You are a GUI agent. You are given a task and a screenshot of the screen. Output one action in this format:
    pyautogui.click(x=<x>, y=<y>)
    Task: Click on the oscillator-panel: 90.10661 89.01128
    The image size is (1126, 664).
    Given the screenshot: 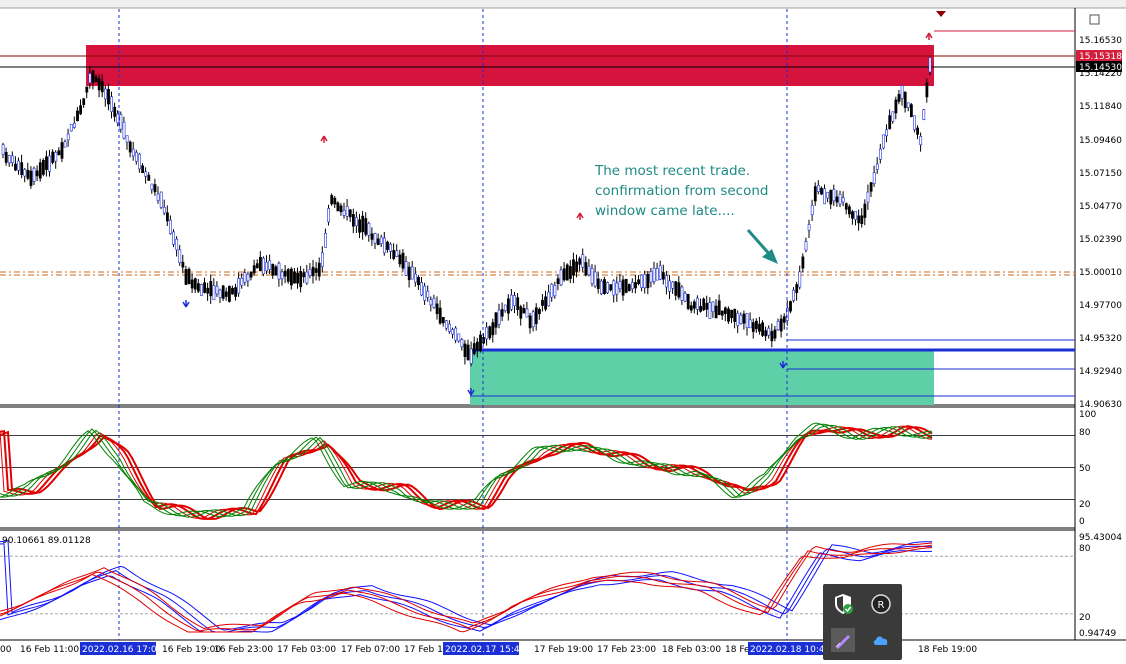 What is the action you would take?
    pyautogui.click(x=537, y=584)
    